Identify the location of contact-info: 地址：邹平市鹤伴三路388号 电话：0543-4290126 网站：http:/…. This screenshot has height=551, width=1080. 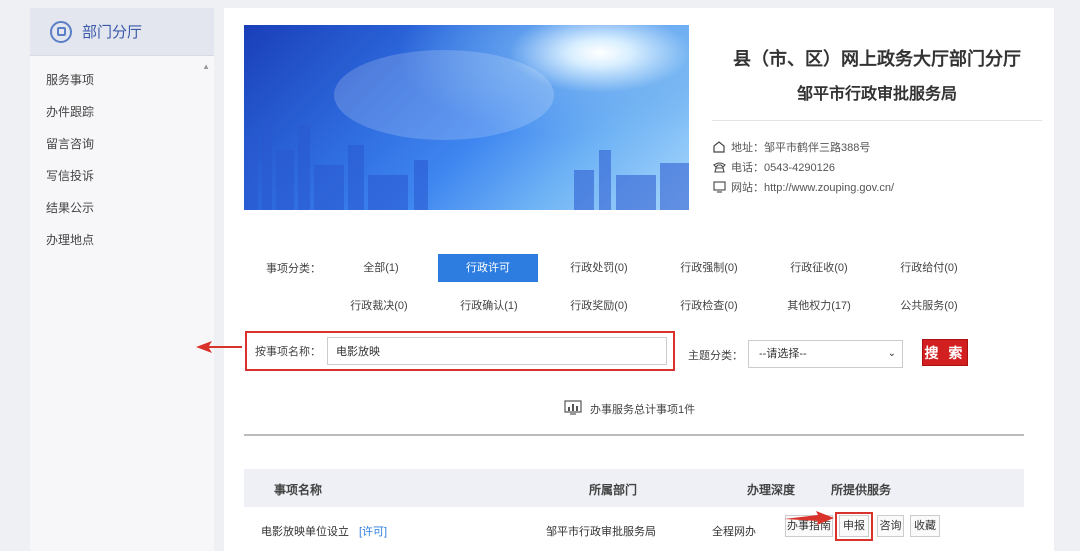
(877, 167).